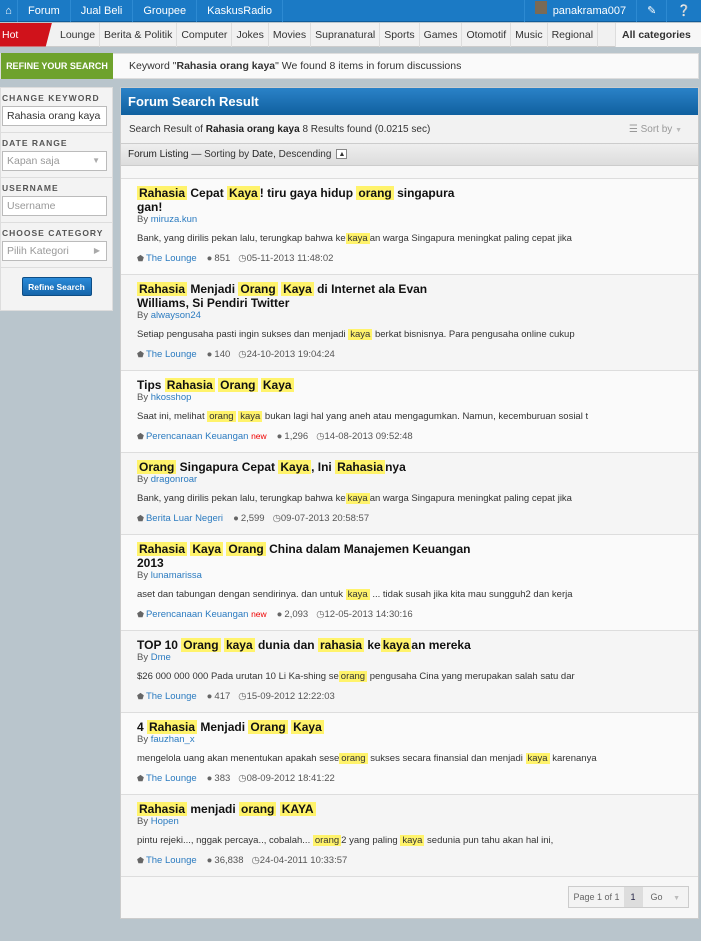 Image resolution: width=701 pixels, height=941 pixels. Describe the element at coordinates (174, 479) in the screenshot. I see `author-link: dragonroar` at that location.